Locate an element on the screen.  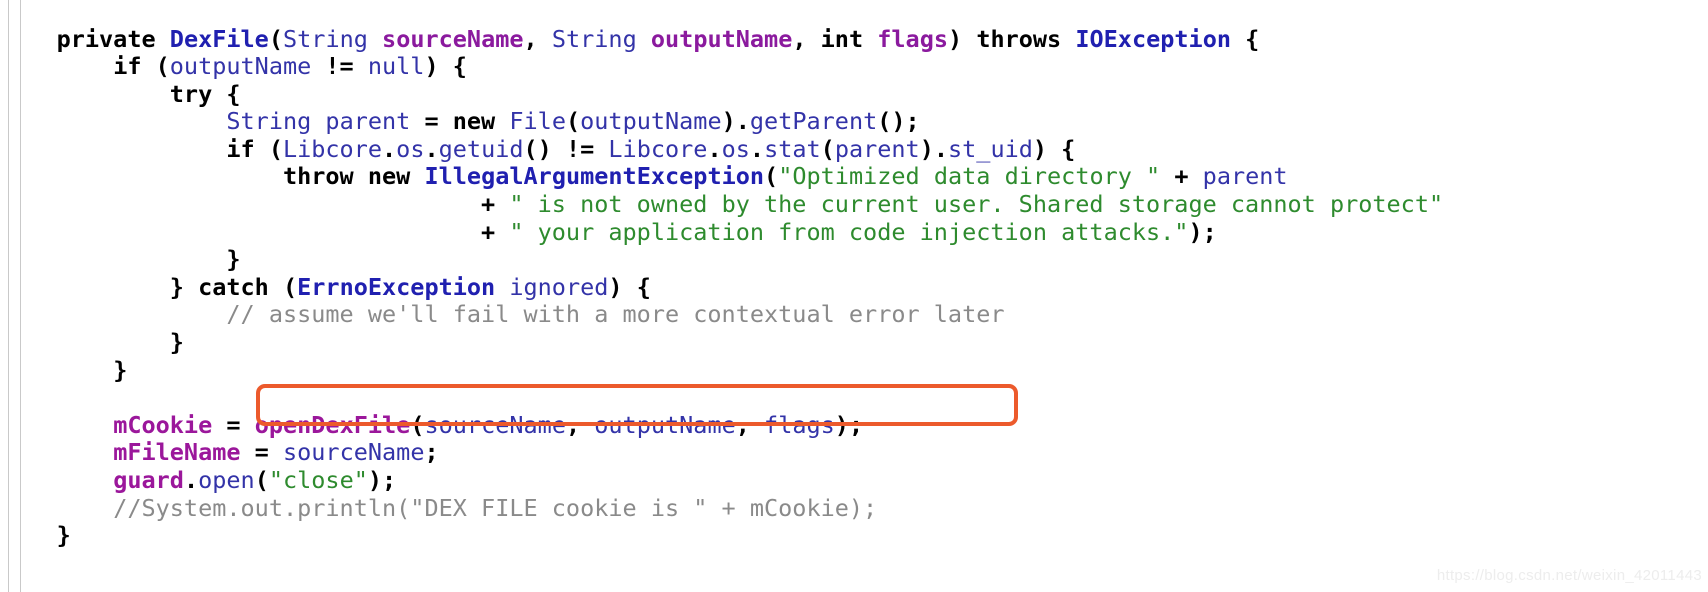
code-token-identifier: ignored is located at coordinates (559, 286).